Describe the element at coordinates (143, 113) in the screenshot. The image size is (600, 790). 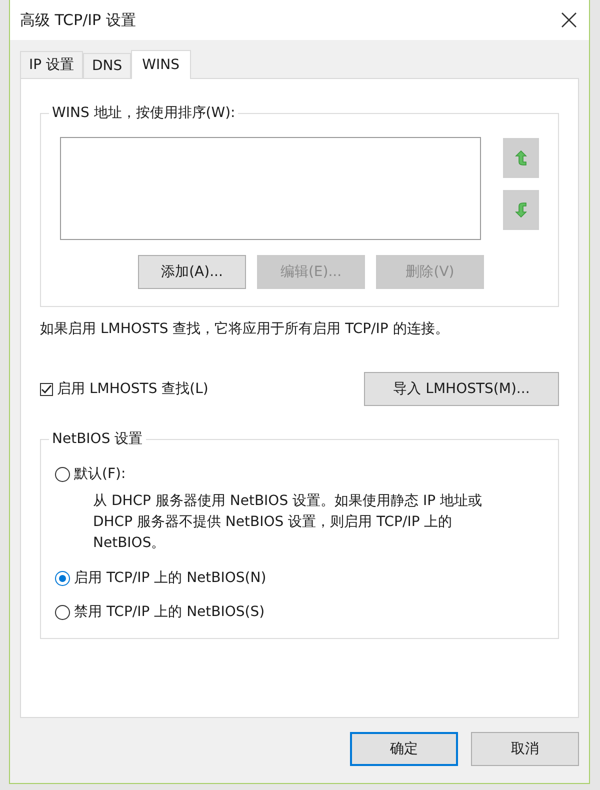
I see `group-title: WINS 地址，按使用排序(W):` at that location.